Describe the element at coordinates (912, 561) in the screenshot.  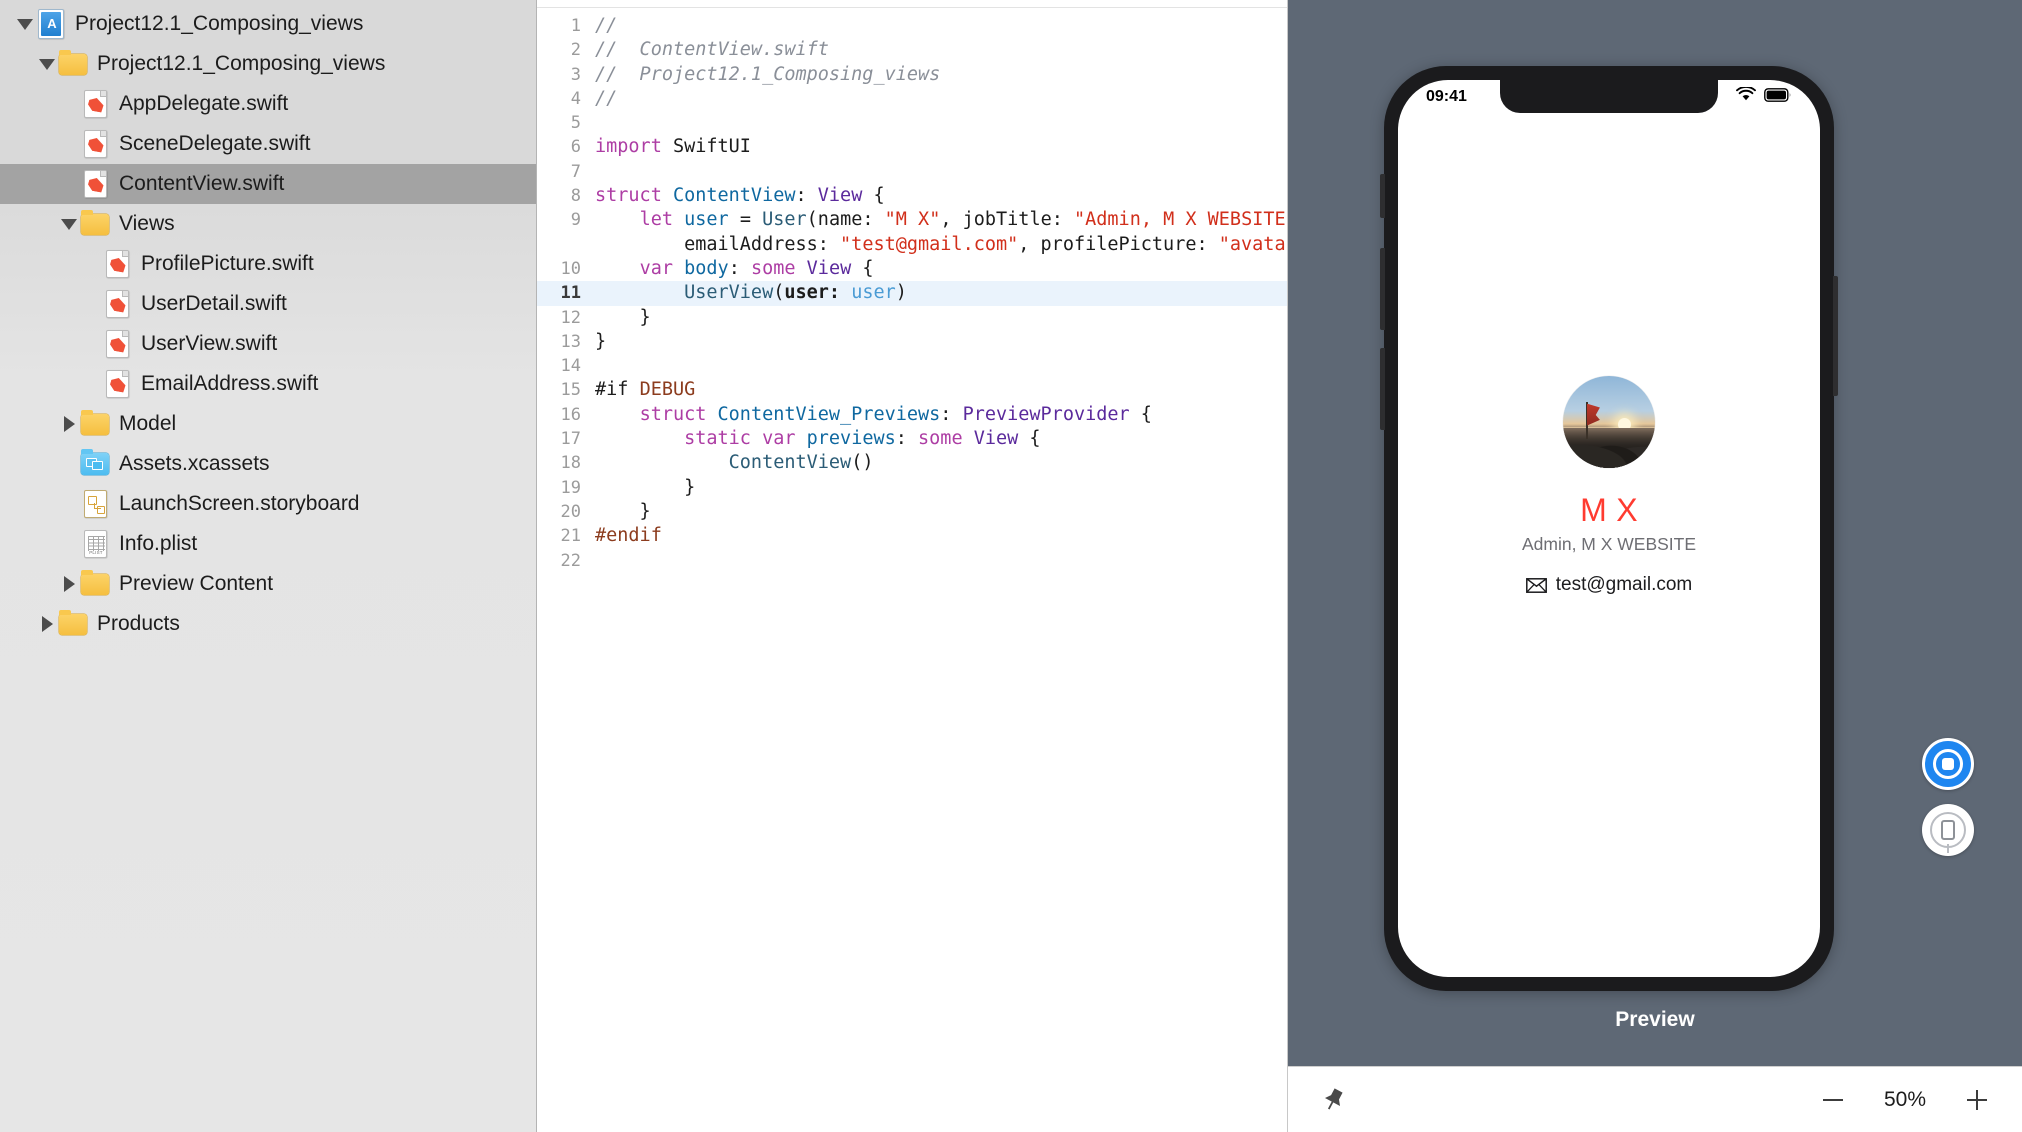
I see `code-line: 22` at that location.